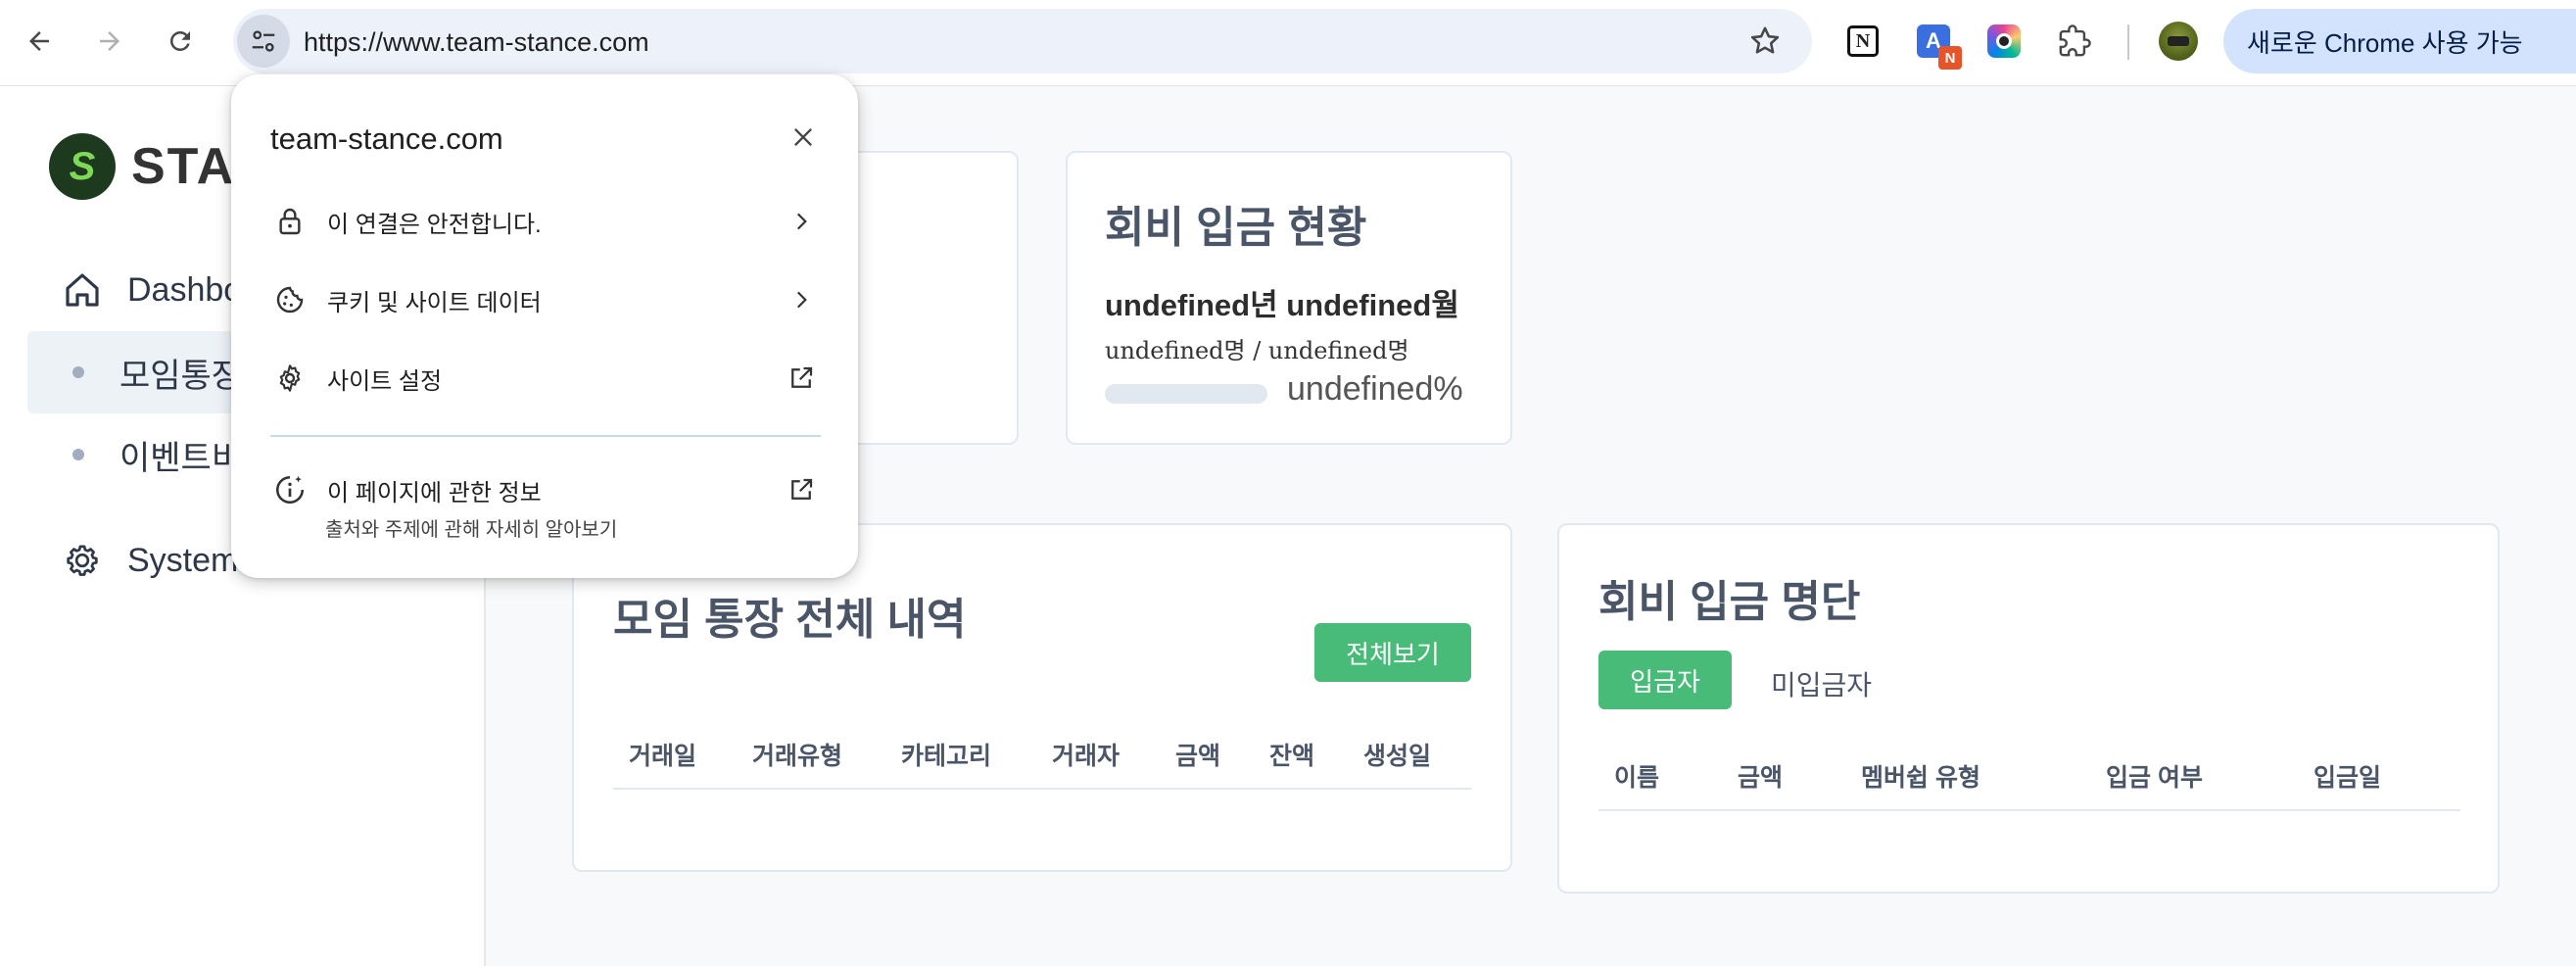 The width and height of the screenshot is (2576, 966). What do you see at coordinates (545, 436) in the screenshot?
I see `popup-divider` at bounding box center [545, 436].